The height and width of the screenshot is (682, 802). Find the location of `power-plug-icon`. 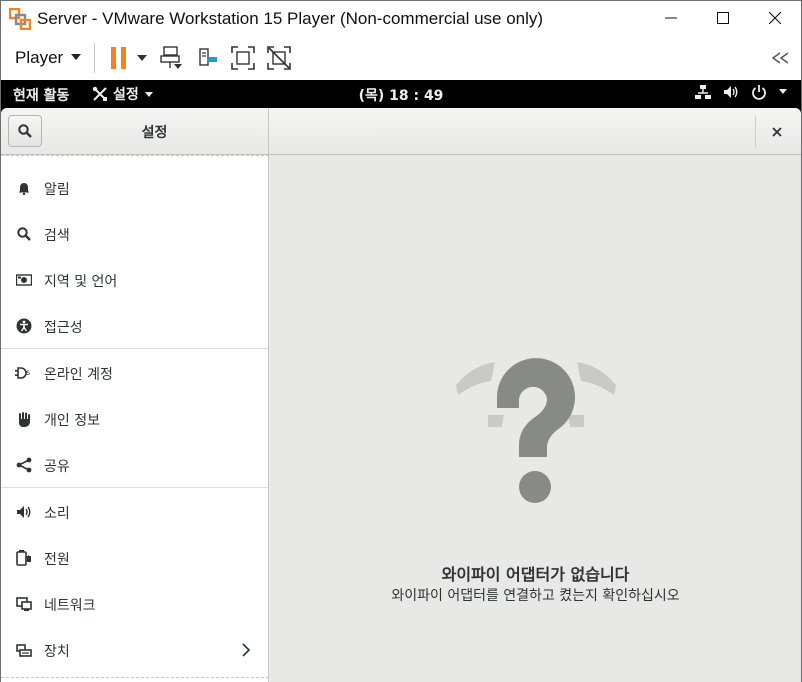

power-plug-icon is located at coordinates (24, 558).